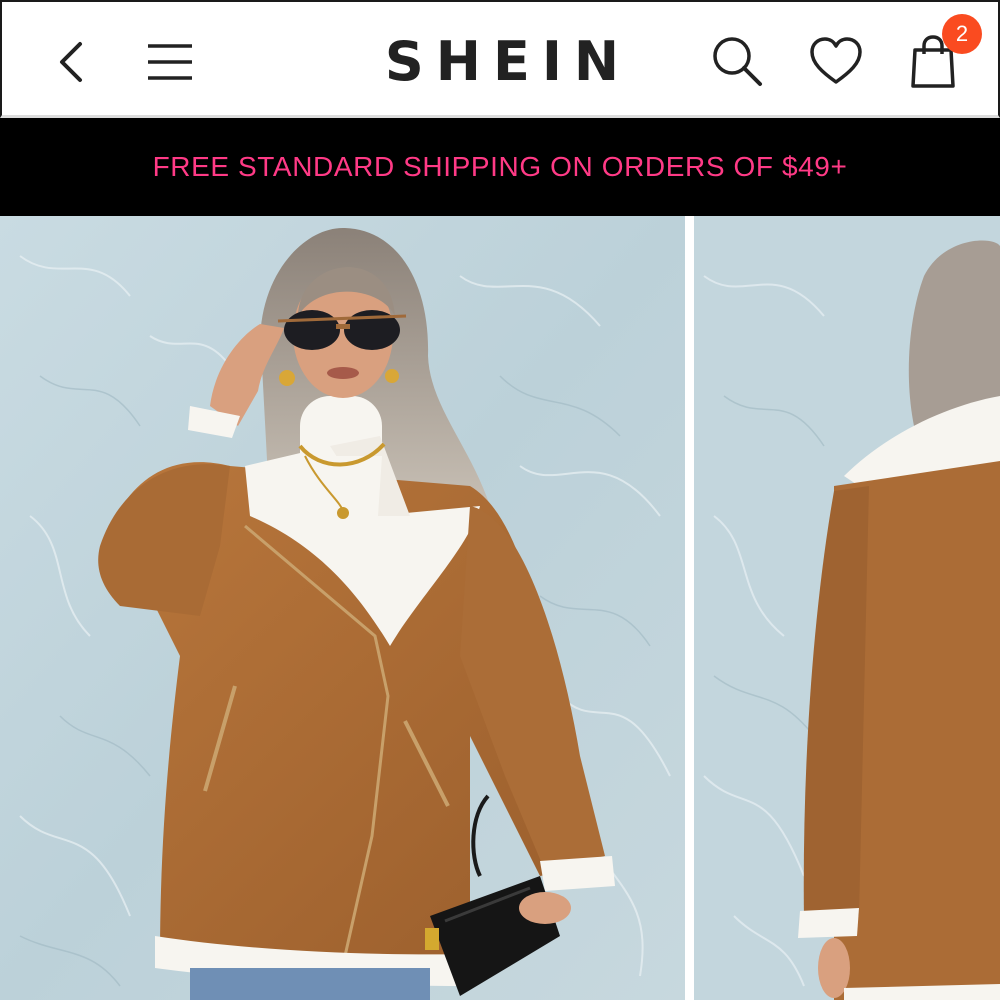 This screenshot has height=1000, width=1000. I want to click on promo-banner-text: FREE STANDARD SHIPPING ON ORDERS OF $49+, so click(500, 166).